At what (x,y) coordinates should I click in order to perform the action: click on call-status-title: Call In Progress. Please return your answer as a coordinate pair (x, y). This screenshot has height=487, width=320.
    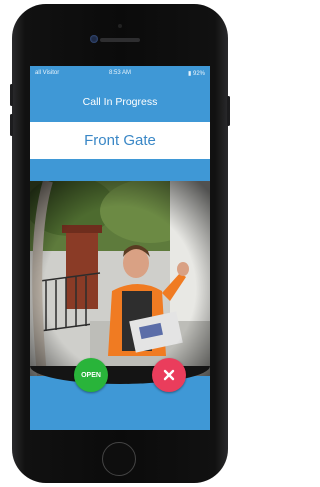
    Looking at the image, I should click on (120, 102).